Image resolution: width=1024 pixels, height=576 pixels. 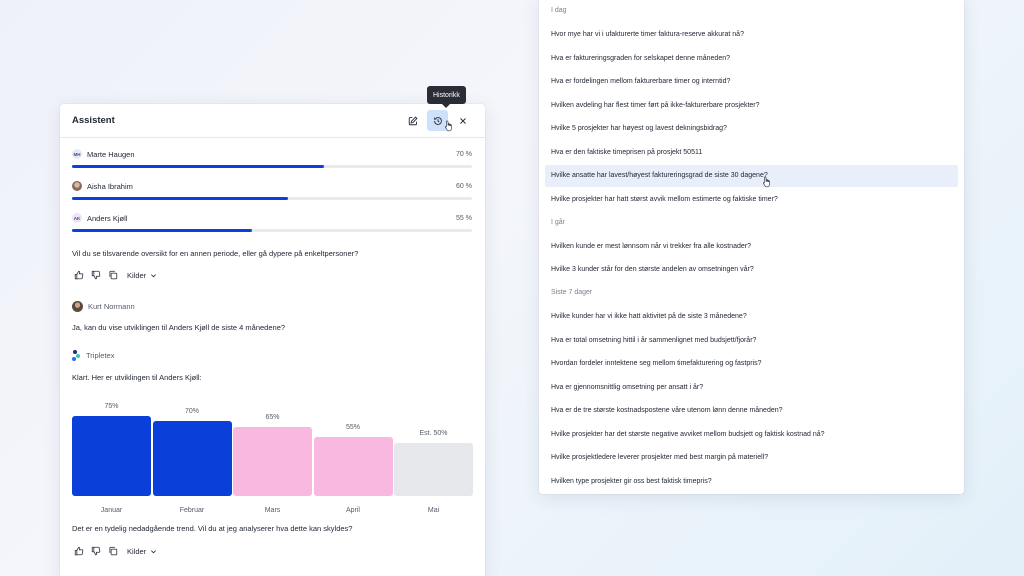 I want to click on chart-category-label: Mars, so click(x=272, y=510).